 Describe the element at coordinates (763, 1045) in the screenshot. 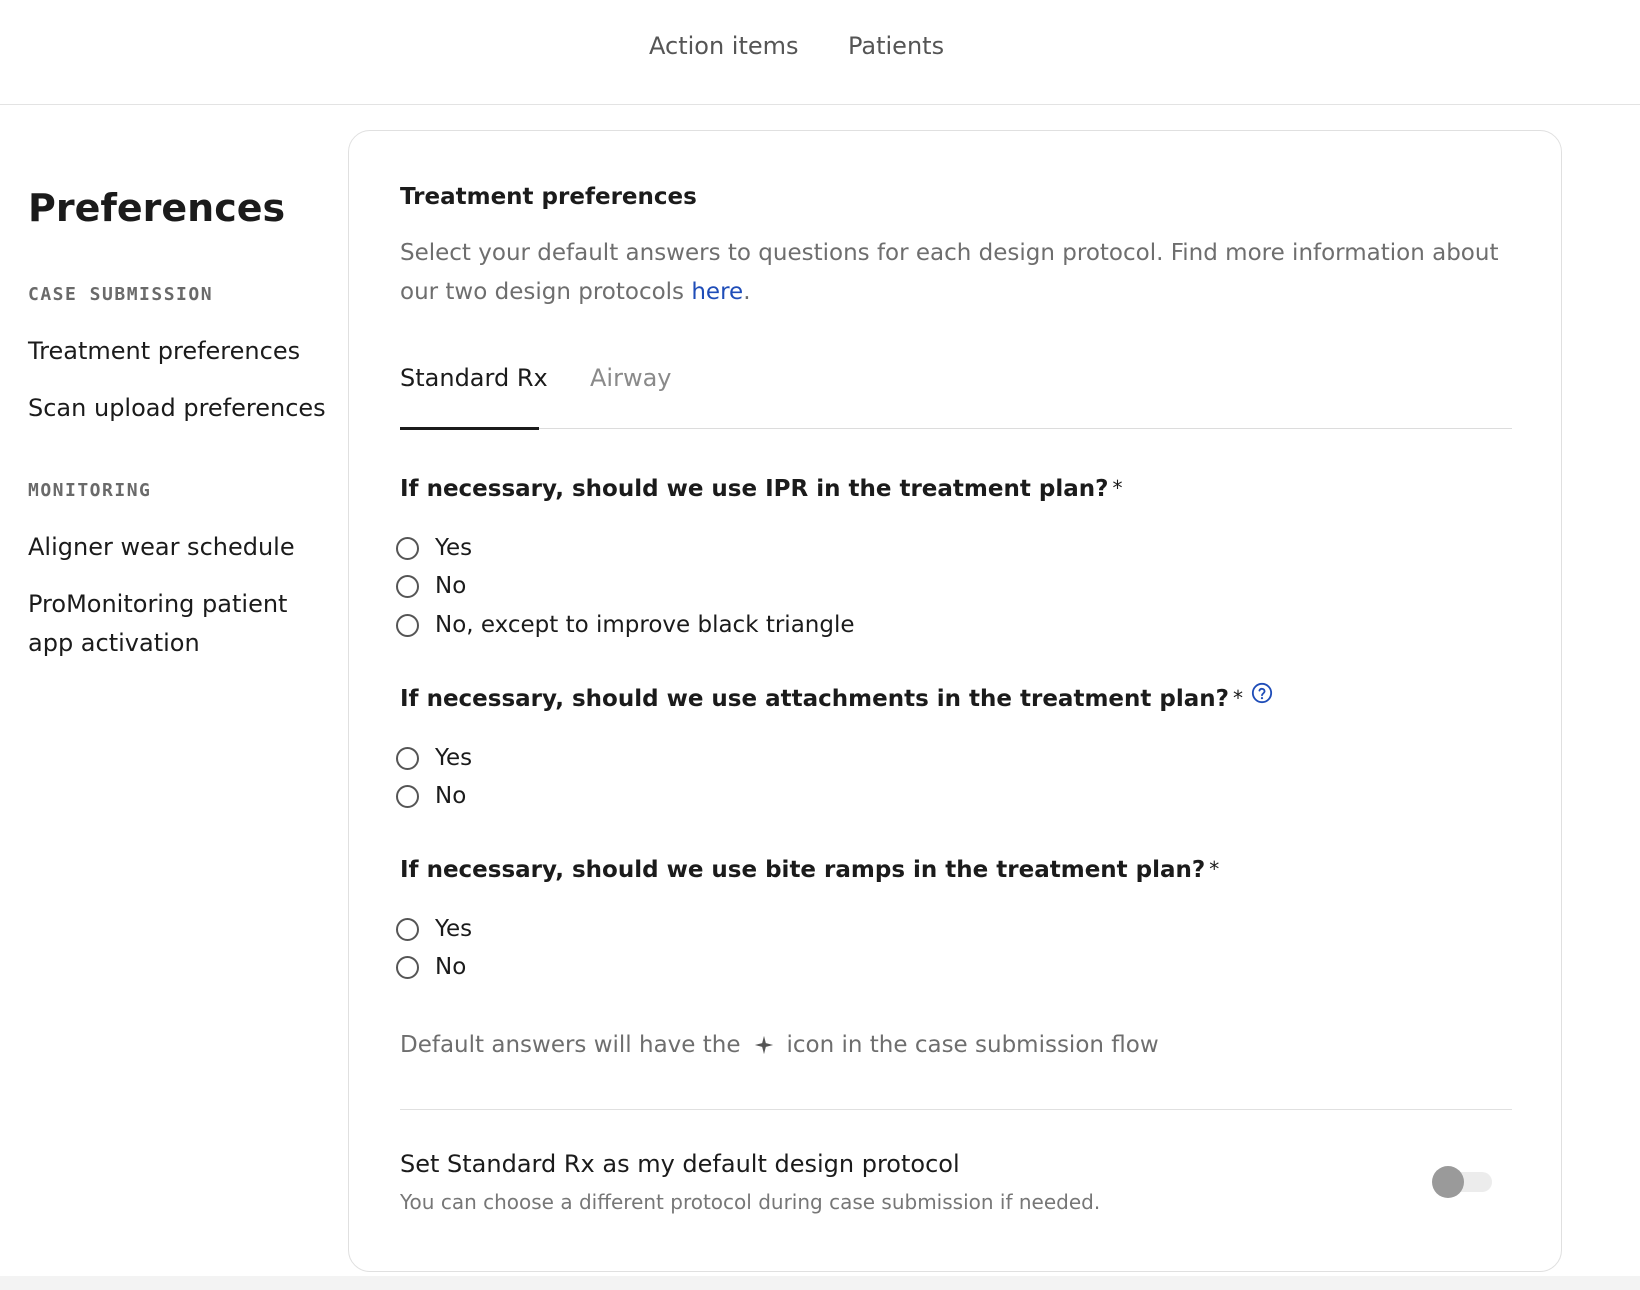

I see `sparkle-icon` at that location.